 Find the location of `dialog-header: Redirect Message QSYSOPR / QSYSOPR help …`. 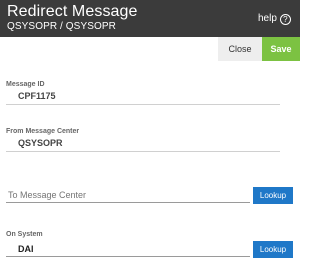

dialog-header: Redirect Message QSYSOPR / QSYSOPR help … is located at coordinates (150, 18).